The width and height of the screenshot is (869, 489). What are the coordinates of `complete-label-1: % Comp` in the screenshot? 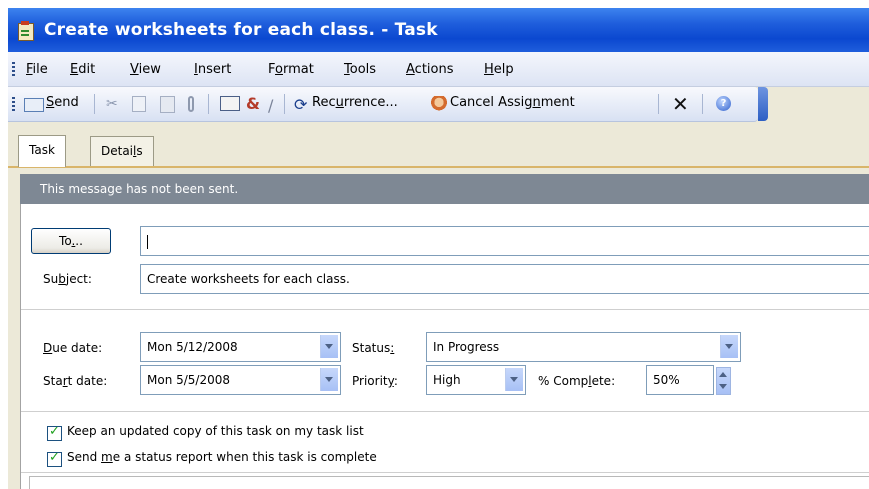 It's located at (563, 381).